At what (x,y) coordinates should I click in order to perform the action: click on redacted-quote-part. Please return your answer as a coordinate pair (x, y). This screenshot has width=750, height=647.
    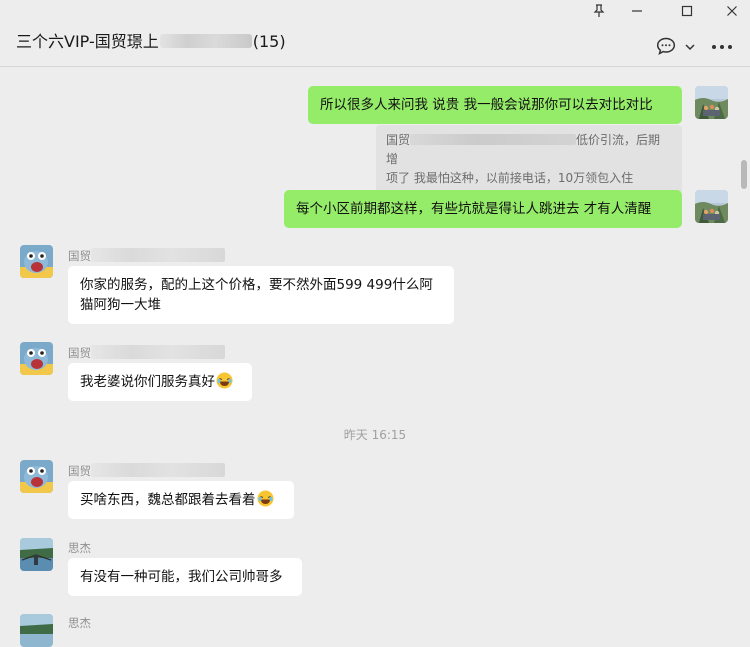
    Looking at the image, I should click on (493, 139).